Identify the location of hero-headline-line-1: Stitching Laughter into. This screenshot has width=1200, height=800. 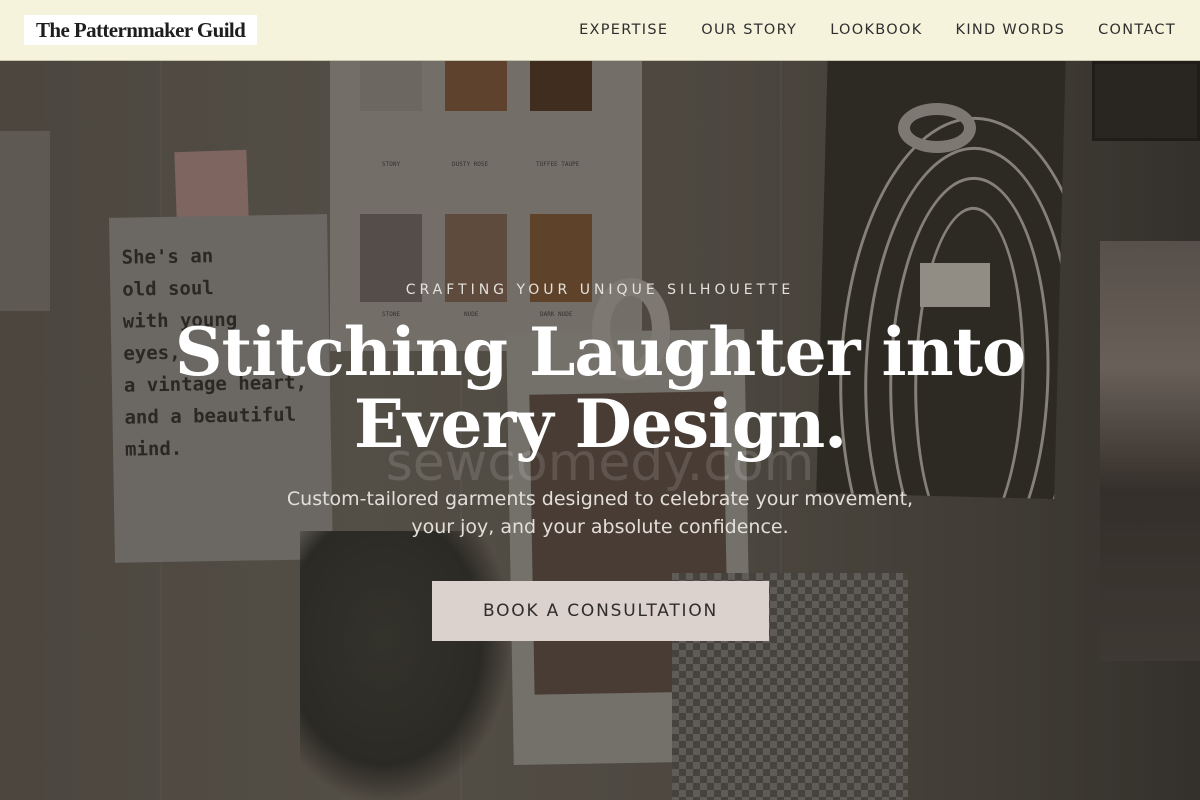
(600, 352).